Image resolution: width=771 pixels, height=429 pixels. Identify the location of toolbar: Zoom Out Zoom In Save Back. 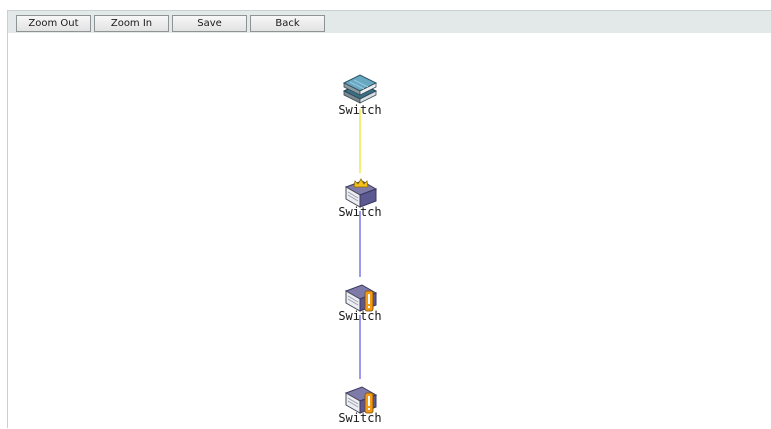
(389, 22).